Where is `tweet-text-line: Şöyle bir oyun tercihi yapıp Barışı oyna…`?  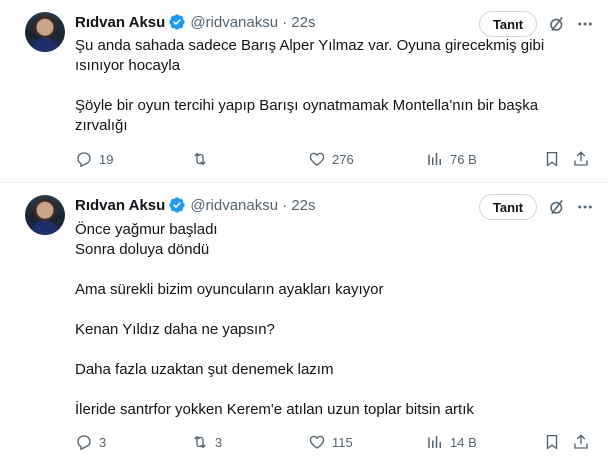
tweet-text-line: Şöyle bir oyun tercihi yapıp Barışı oyna… is located at coordinates (307, 115).